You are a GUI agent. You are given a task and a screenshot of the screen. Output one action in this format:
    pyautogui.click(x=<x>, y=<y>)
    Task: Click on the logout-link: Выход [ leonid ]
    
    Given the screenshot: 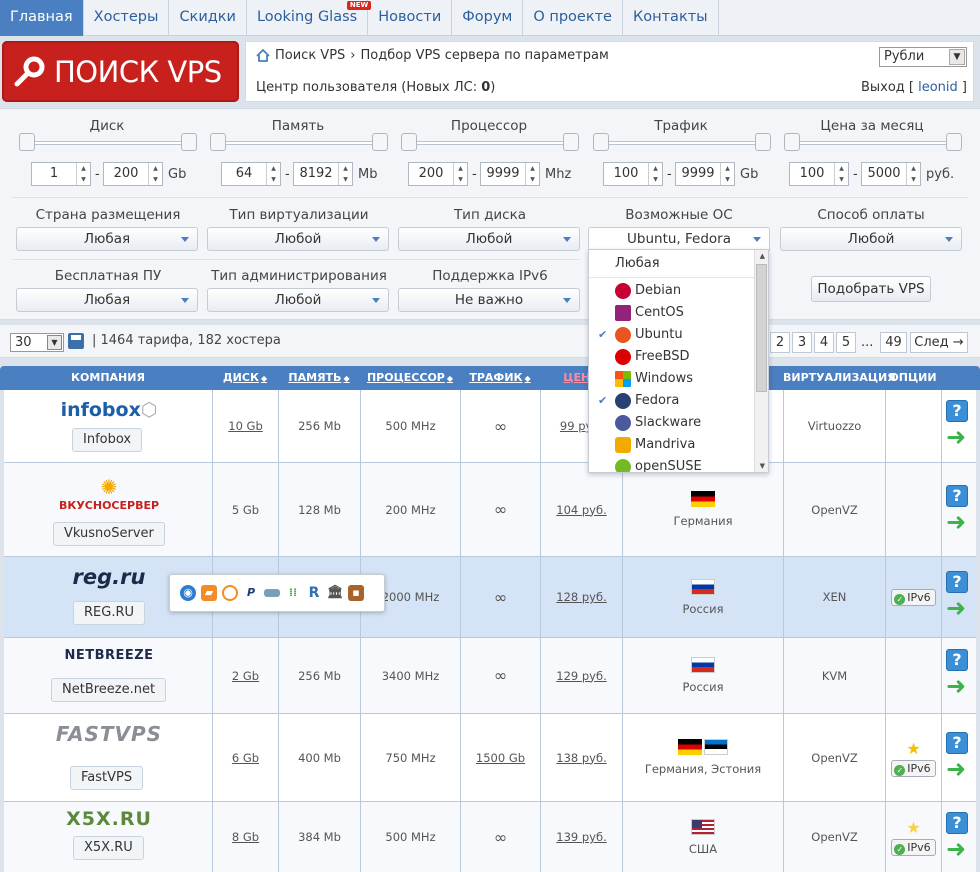 What is the action you would take?
    pyautogui.click(x=914, y=87)
    